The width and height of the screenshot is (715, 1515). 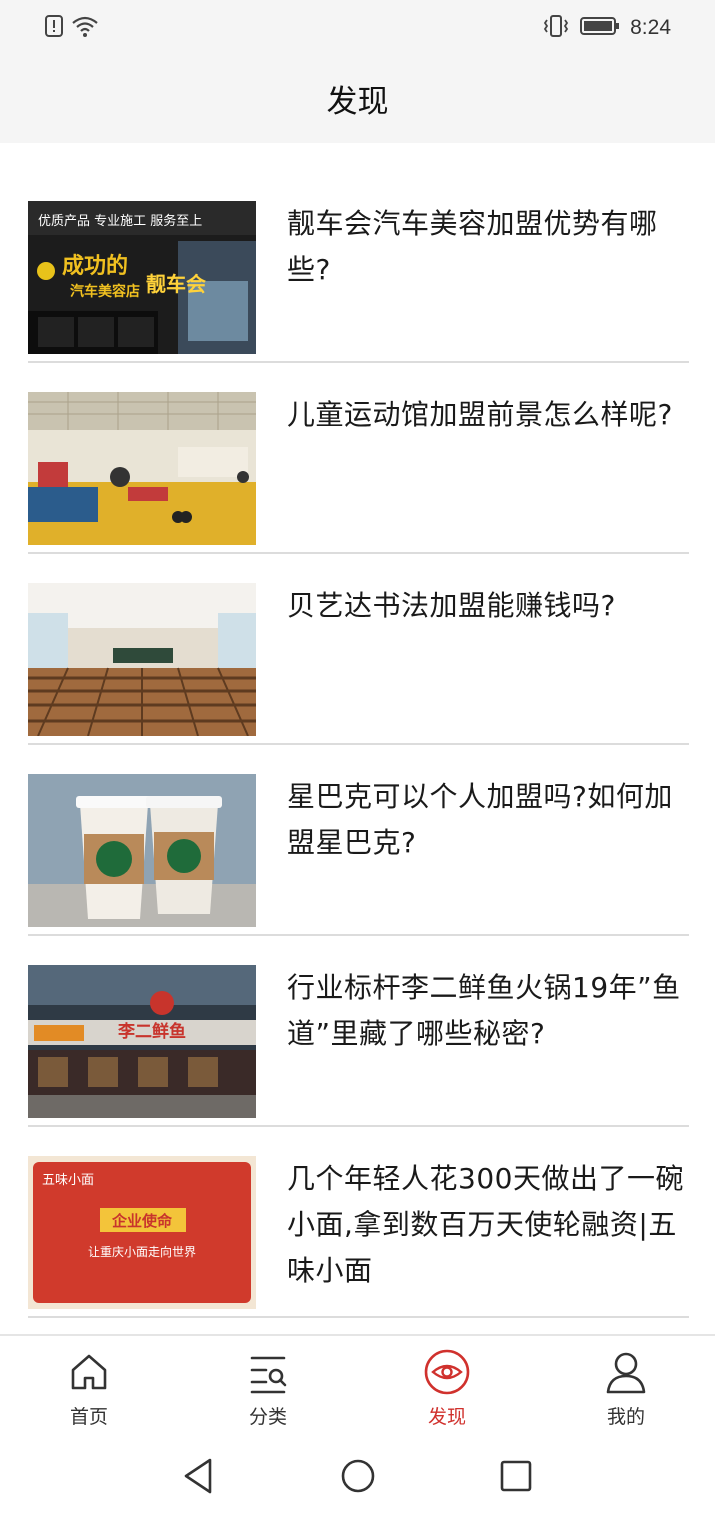 I want to click on article-title: 星巴克可以个人加盟吗?如何加盟星巴克?, so click(x=487, y=820).